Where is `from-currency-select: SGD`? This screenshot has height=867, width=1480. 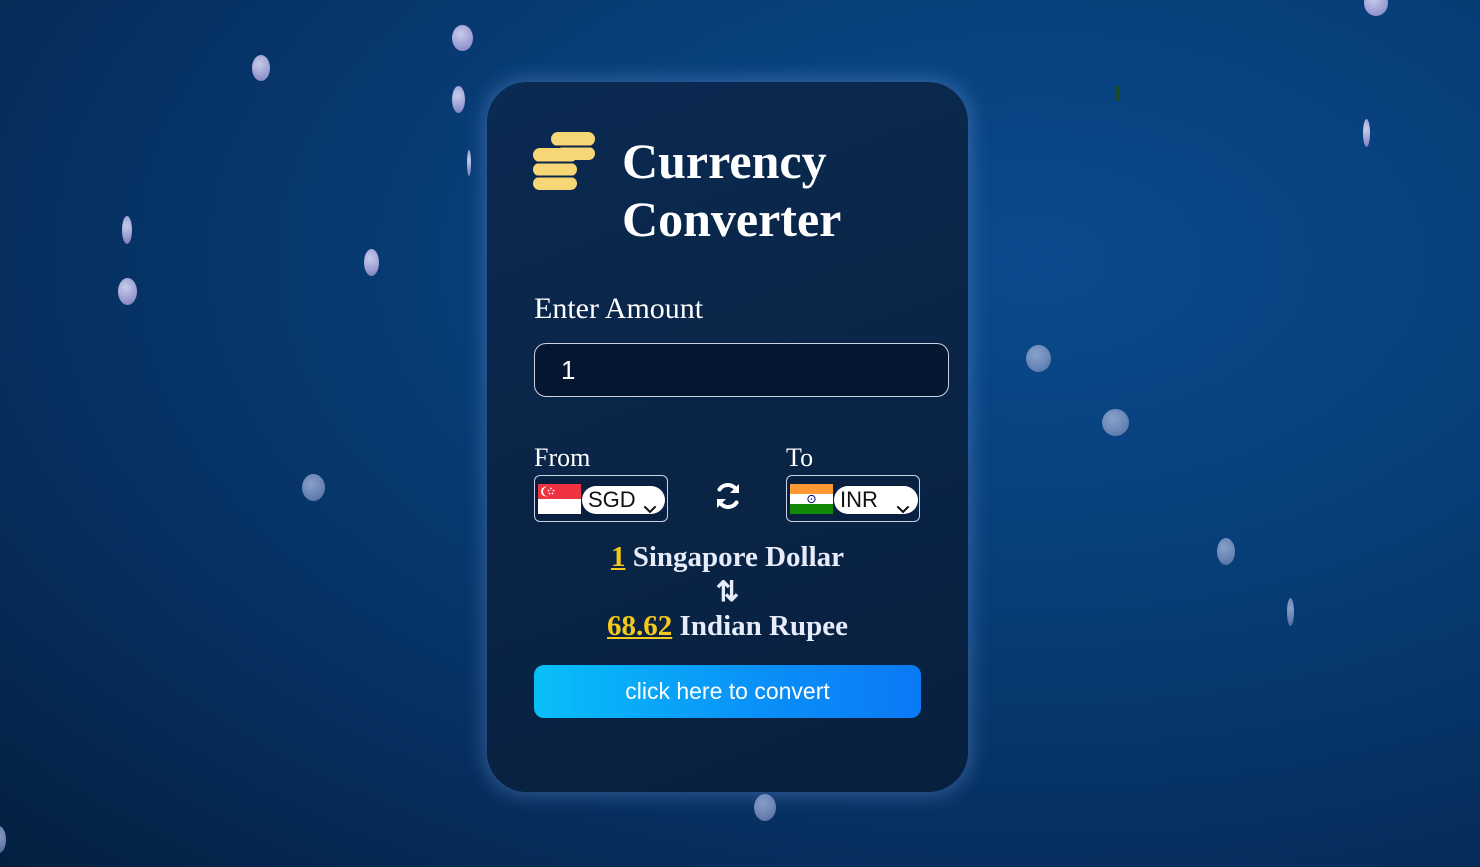
from-currency-select: SGD is located at coordinates (601, 498).